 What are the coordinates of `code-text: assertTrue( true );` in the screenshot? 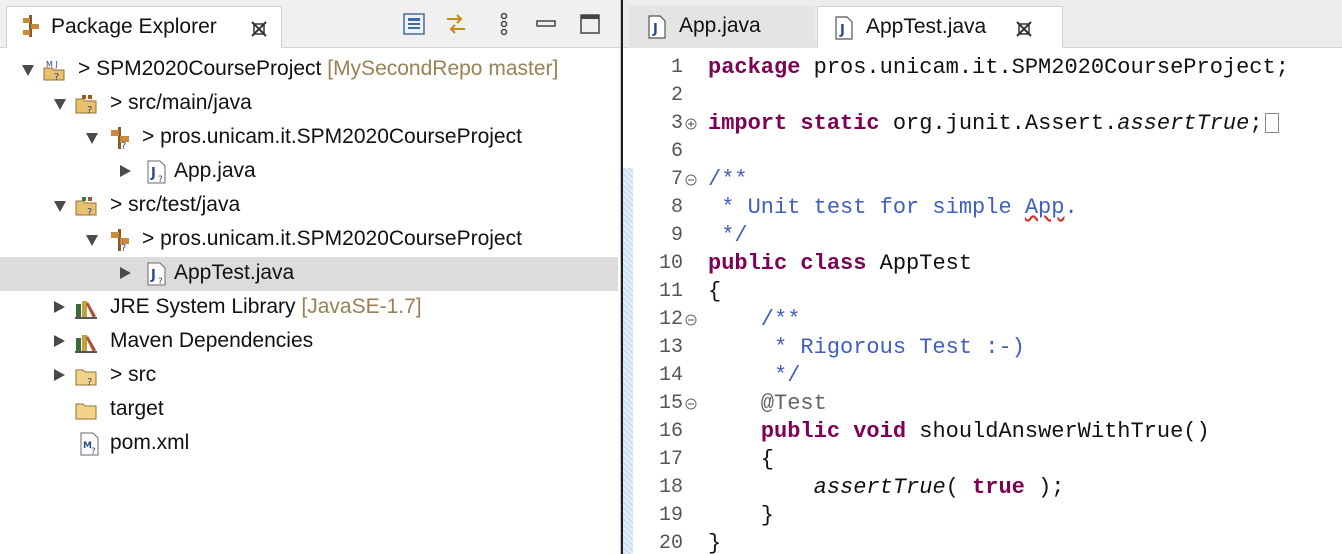 It's located at (939, 487).